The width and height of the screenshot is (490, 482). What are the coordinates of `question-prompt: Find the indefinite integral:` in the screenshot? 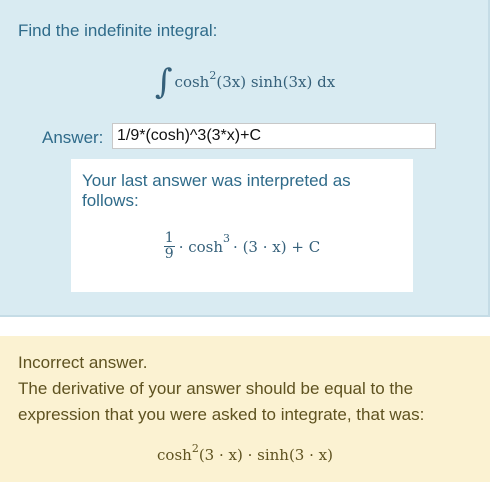 It's located at (118, 30).